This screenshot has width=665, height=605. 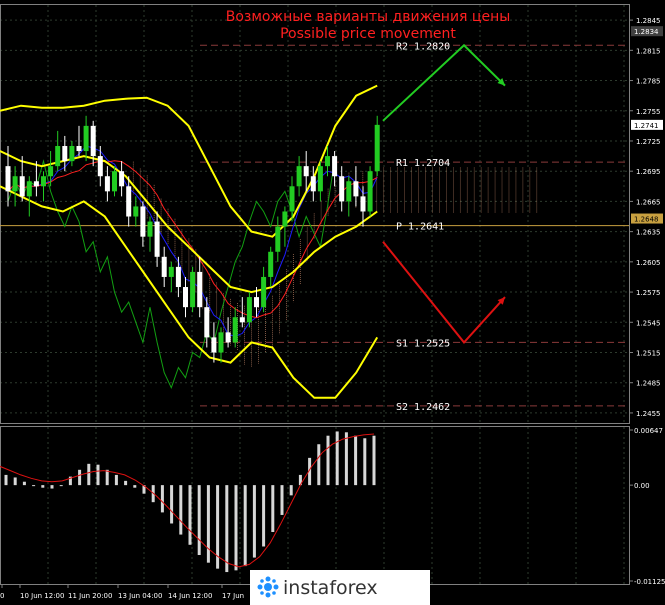 I want to click on price-tick-label: 1.2725, so click(x=648, y=142).